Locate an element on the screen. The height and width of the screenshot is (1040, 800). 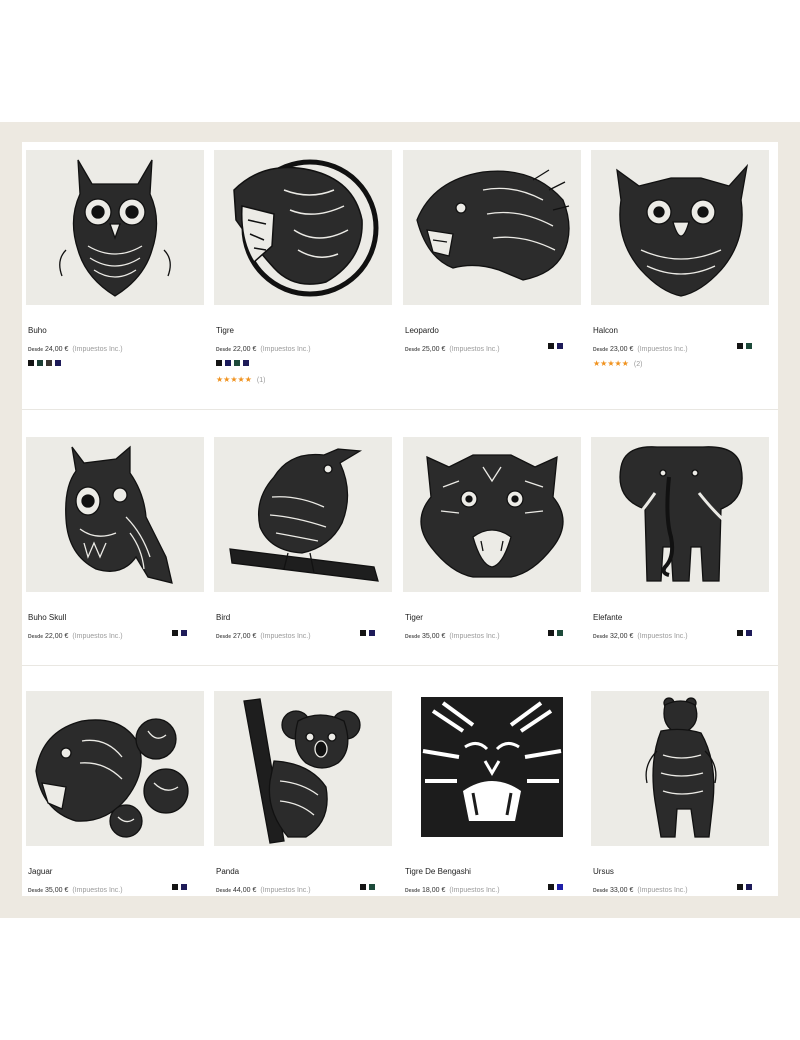
owl-icon is located at coordinates (115, 228).